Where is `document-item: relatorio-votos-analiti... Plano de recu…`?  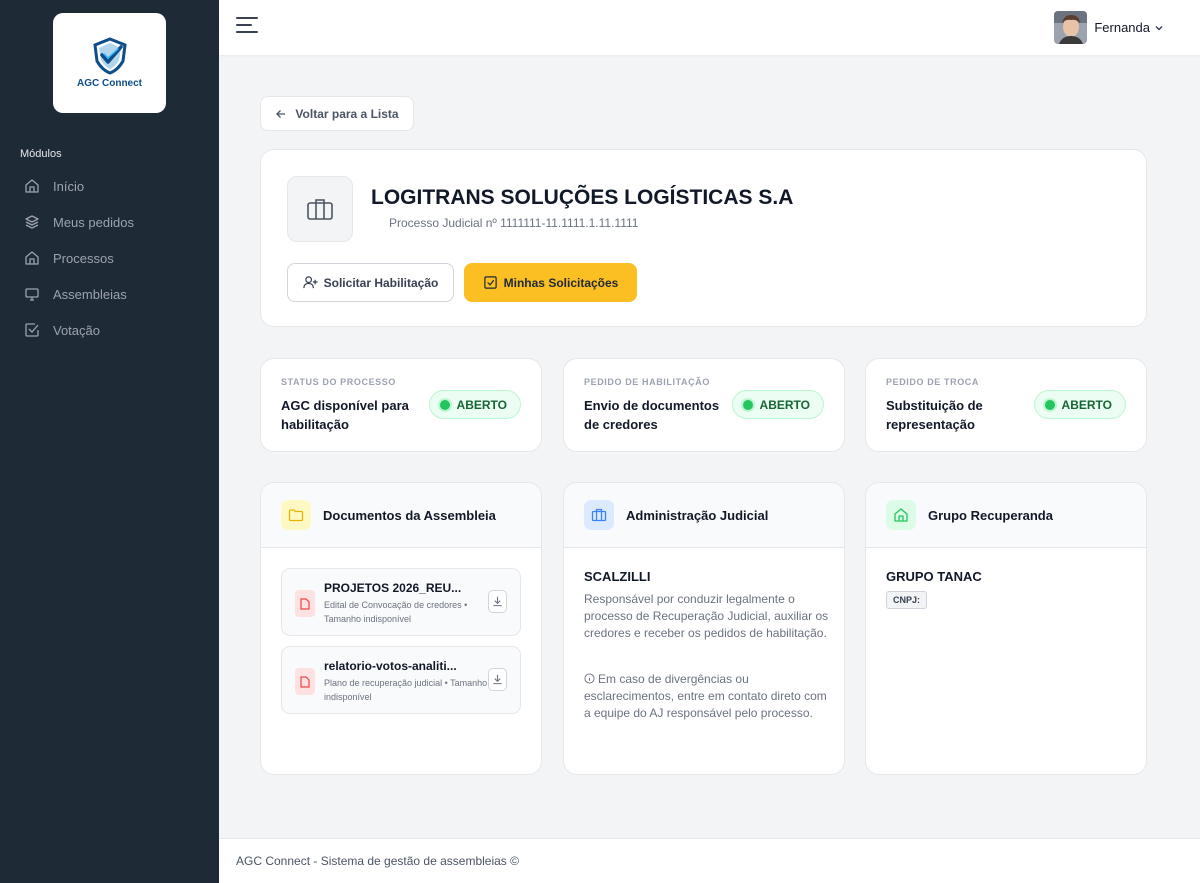
document-item: relatorio-votos-analiti... Plano de recu… is located at coordinates (401, 680).